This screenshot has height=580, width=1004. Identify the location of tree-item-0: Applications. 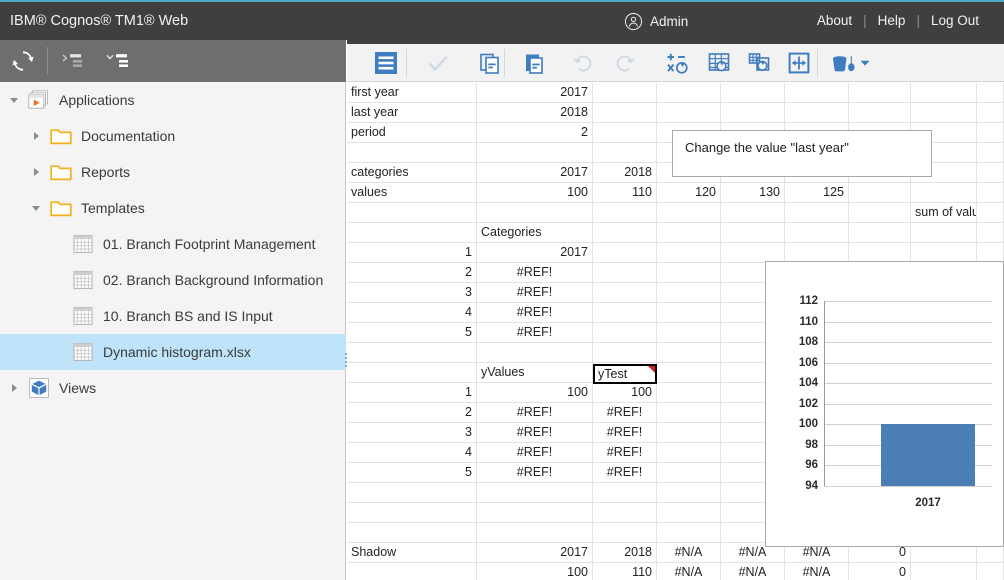
(173, 100).